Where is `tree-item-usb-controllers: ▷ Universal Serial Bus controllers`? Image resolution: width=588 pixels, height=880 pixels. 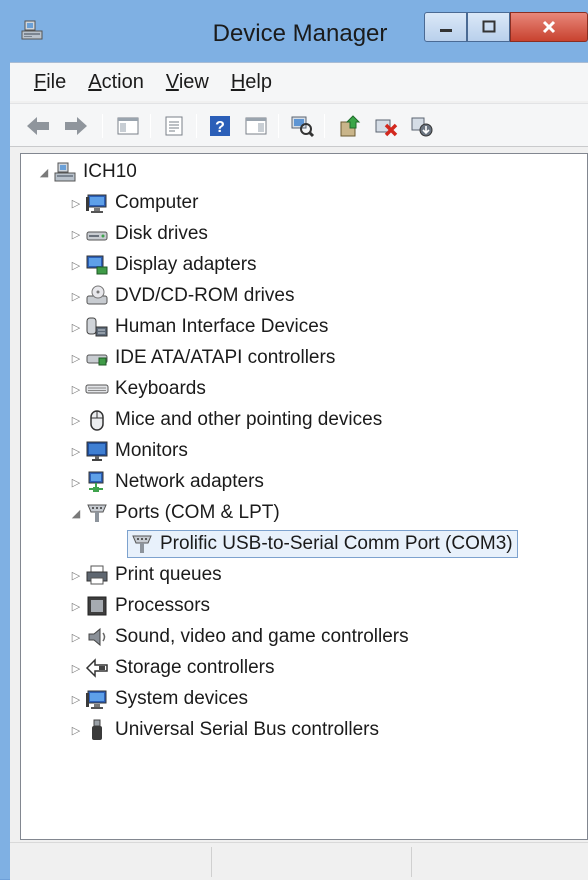
tree-item-usb-controllers: ▷ Universal Serial Bus controllers is located at coordinates (223, 730).